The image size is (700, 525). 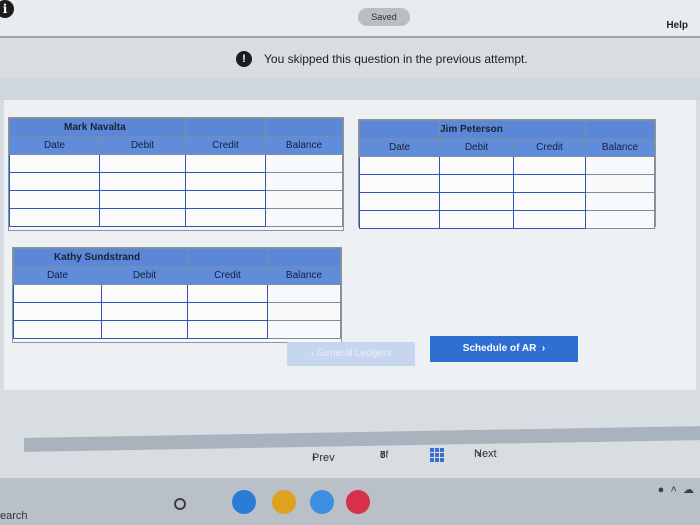 What do you see at coordinates (677, 25) in the screenshot?
I see `help-link: Help` at bounding box center [677, 25].